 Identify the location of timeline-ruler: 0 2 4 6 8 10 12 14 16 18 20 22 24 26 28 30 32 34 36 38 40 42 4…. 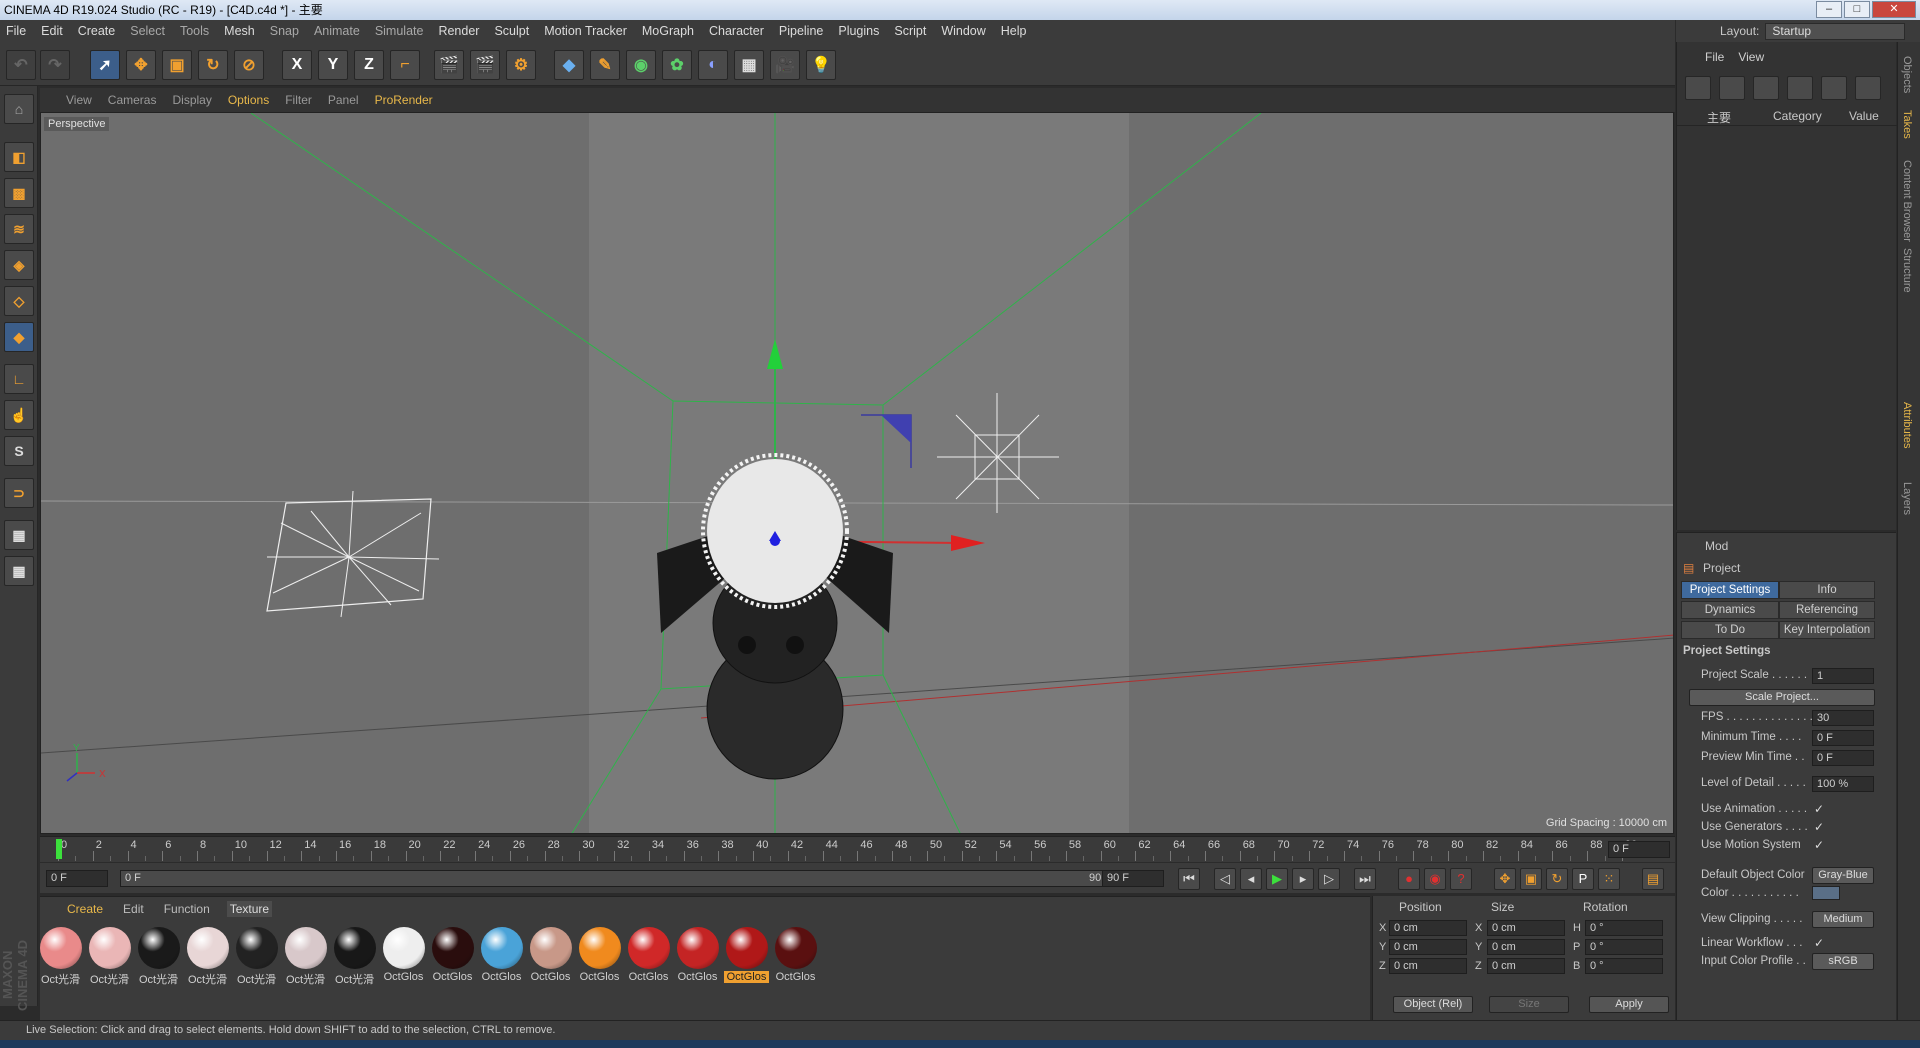
(857, 849).